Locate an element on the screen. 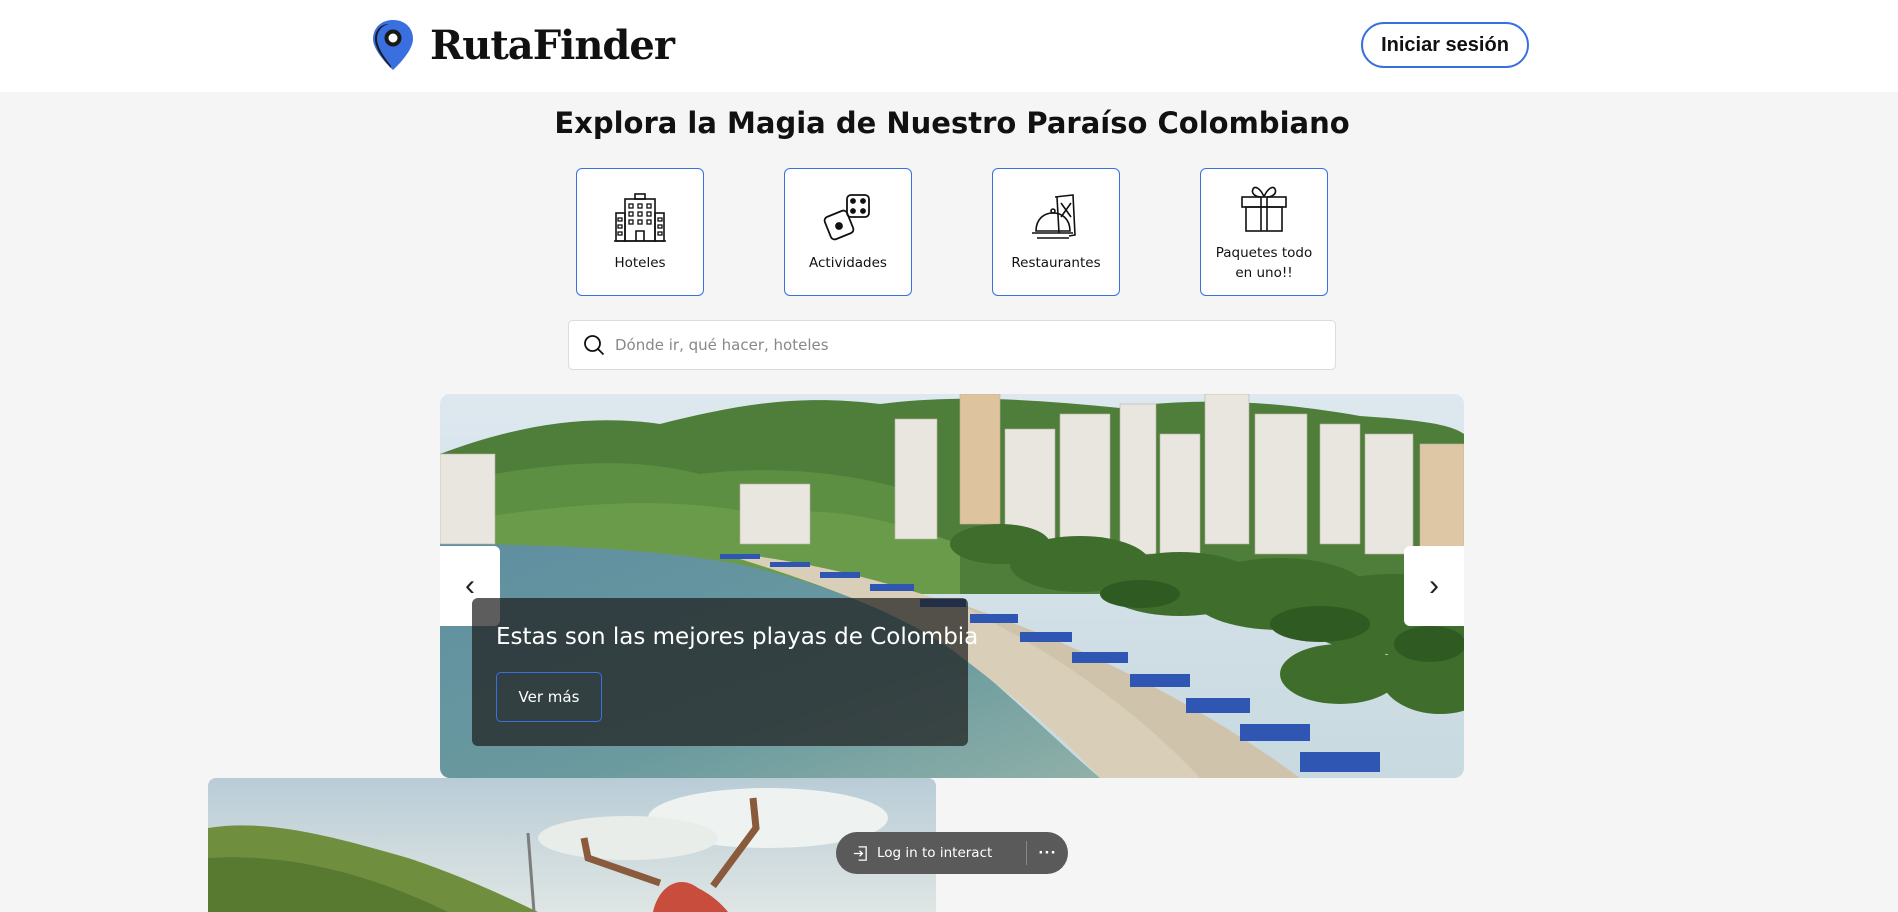  category-activities: Actividades is located at coordinates (848, 232).